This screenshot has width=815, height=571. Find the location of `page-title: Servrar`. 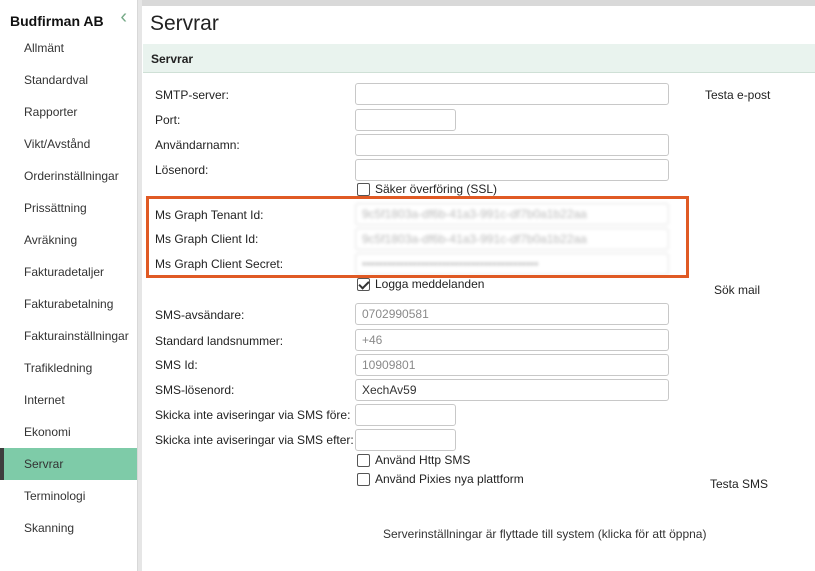

page-title: Servrar is located at coordinates (184, 23).